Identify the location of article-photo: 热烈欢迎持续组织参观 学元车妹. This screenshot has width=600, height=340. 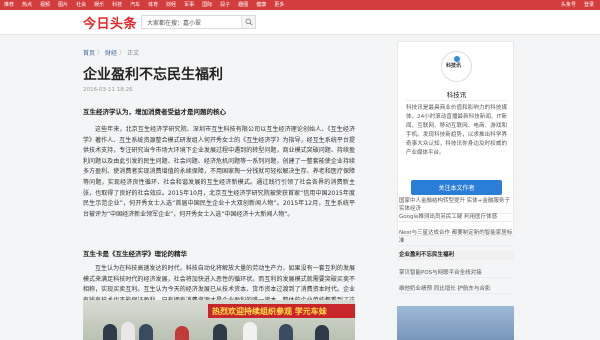
(219, 320).